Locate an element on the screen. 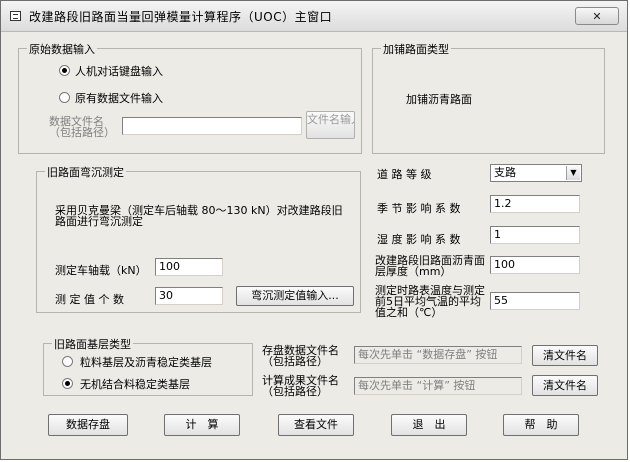 This screenshot has height=462, width=630. calculate-button: 计 算 is located at coordinates (202, 425).